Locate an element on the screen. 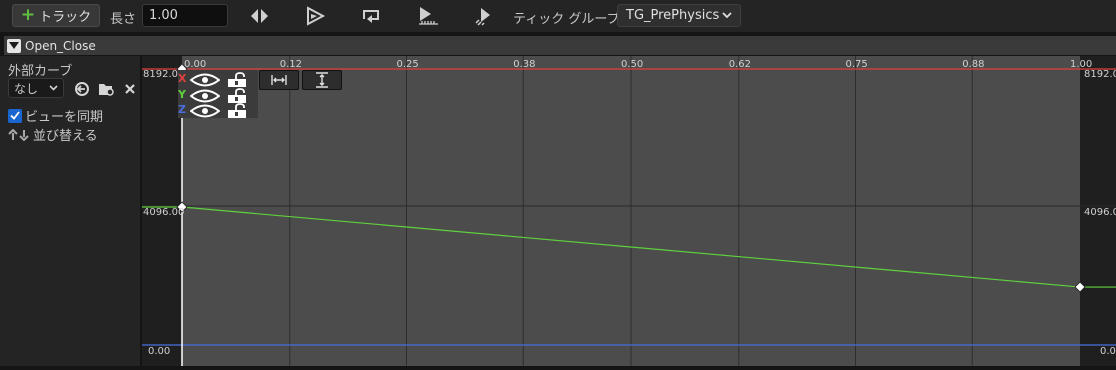 Image resolution: width=1116 pixels, height=370 pixels. sync-view-checkbox: ビューを同期 is located at coordinates (55, 115).